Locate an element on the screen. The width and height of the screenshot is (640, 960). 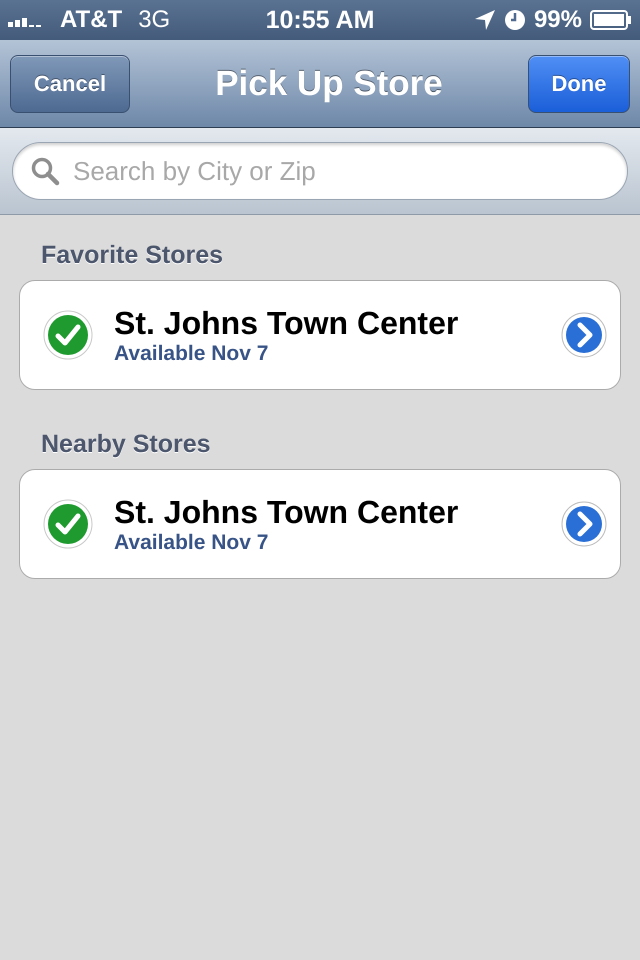
section-header: Favorite Stores is located at coordinates (132, 255).